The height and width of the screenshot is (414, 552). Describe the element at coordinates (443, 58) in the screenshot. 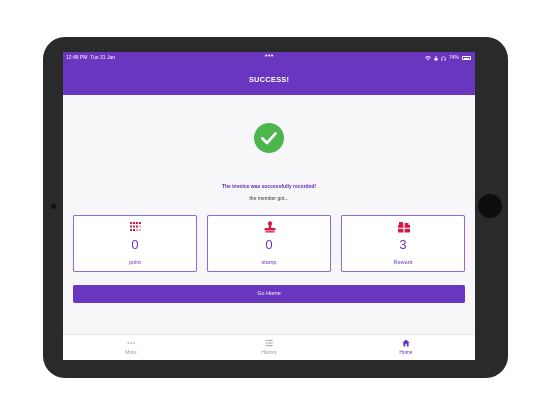

I see `headphones-icon` at that location.